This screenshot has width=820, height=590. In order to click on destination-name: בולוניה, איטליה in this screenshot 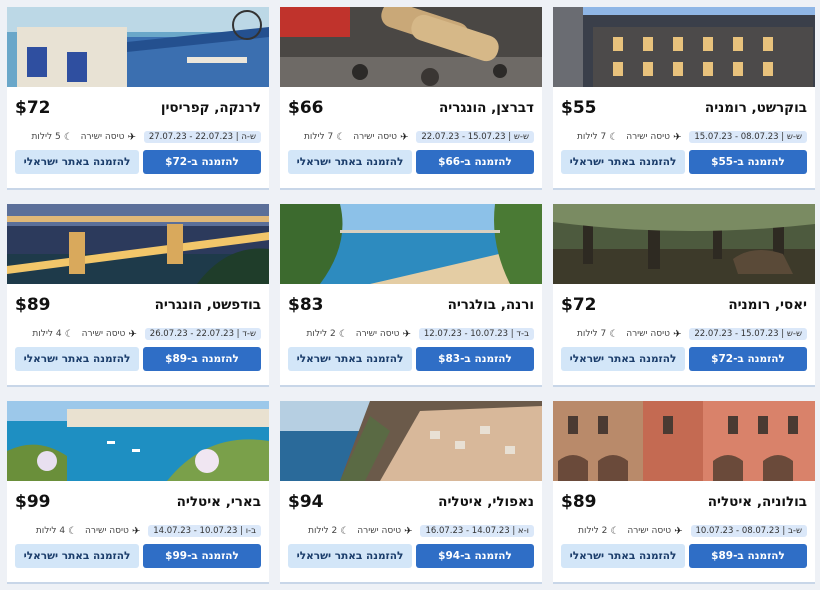, I will do `click(757, 502)`.